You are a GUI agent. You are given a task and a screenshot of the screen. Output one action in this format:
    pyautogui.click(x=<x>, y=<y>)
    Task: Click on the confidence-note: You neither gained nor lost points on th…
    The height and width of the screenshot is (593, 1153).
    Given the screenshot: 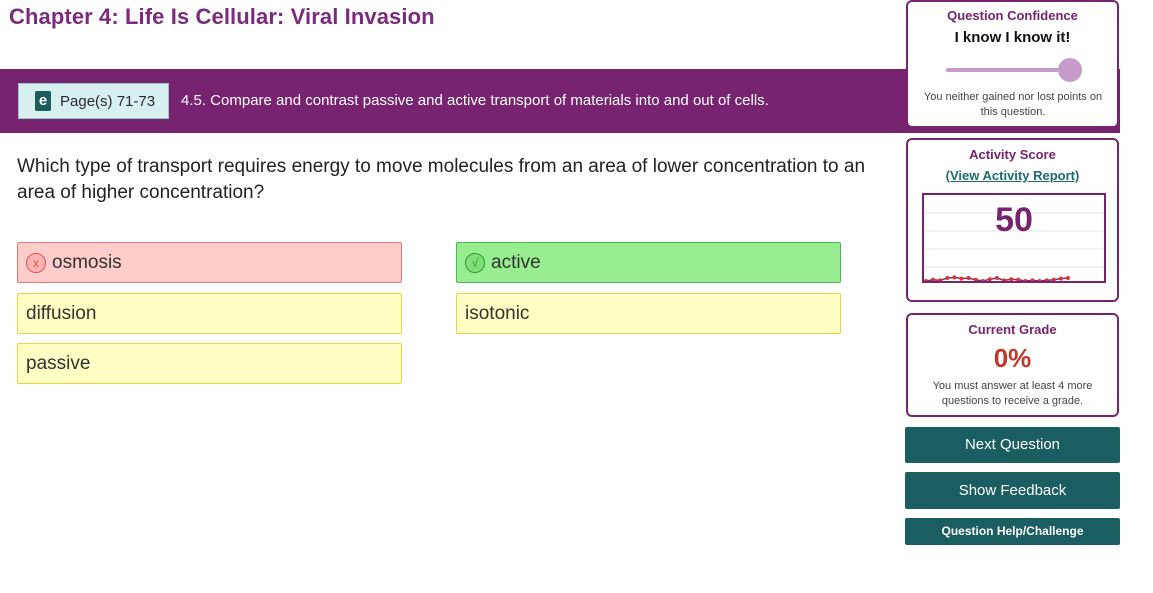 What is the action you would take?
    pyautogui.click(x=1013, y=104)
    